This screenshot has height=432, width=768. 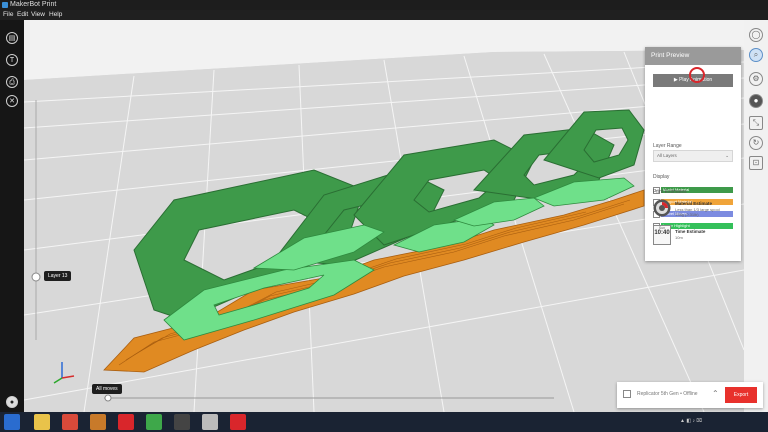 What do you see at coordinates (667, 146) in the screenshot?
I see `layer-range-label: Layer Range` at bounding box center [667, 146].